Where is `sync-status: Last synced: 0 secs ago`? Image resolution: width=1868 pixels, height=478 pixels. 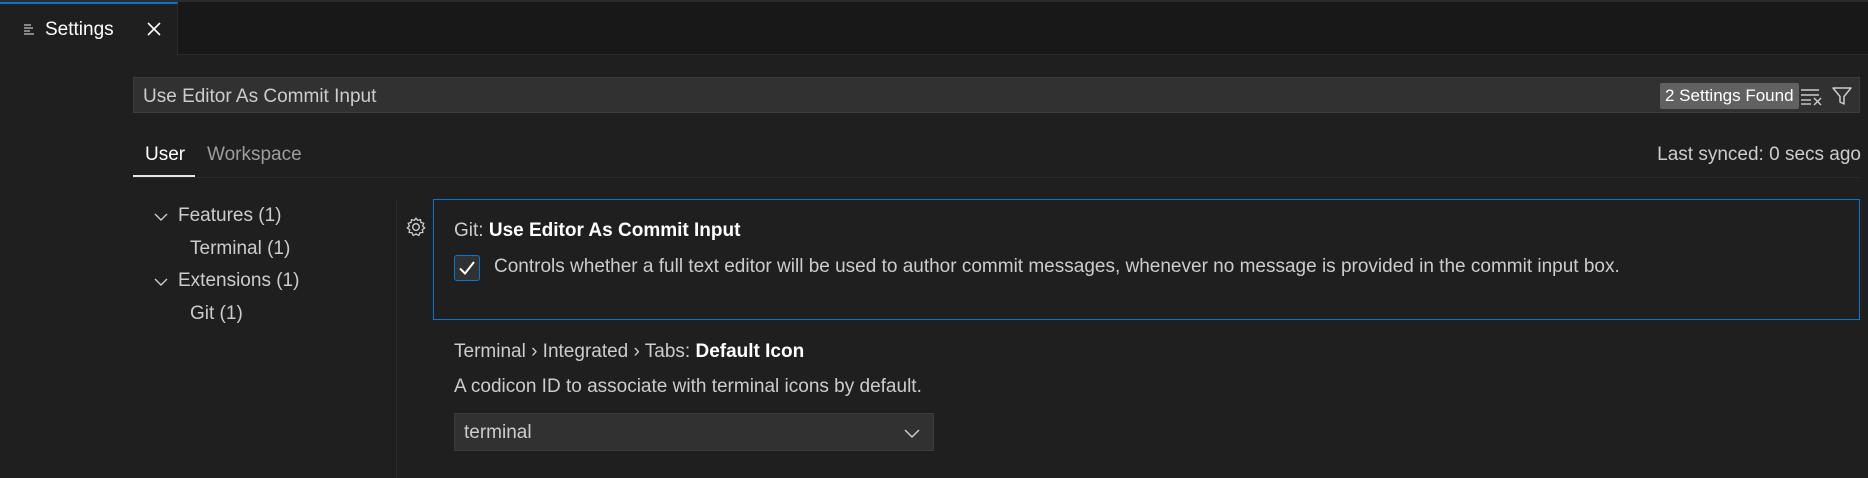
sync-status: Last synced: 0 secs ago is located at coordinates (1759, 154).